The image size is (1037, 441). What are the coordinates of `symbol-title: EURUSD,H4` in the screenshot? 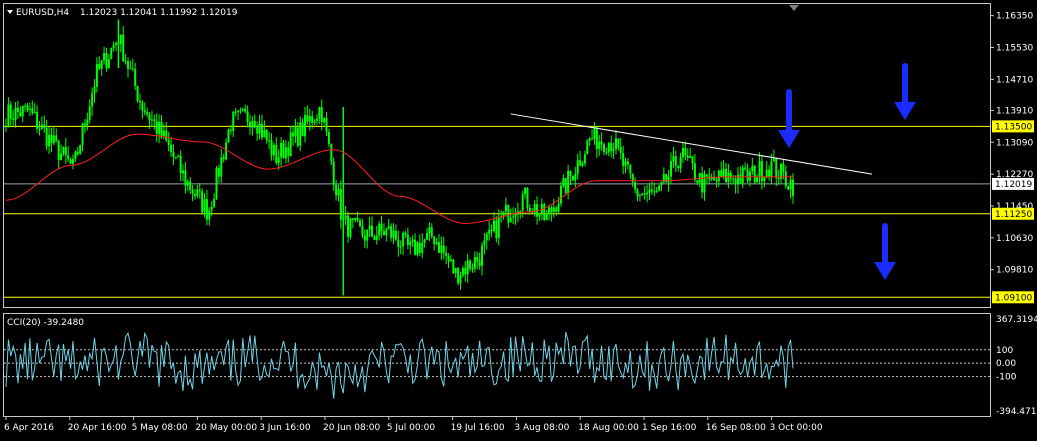 It's located at (42, 13).